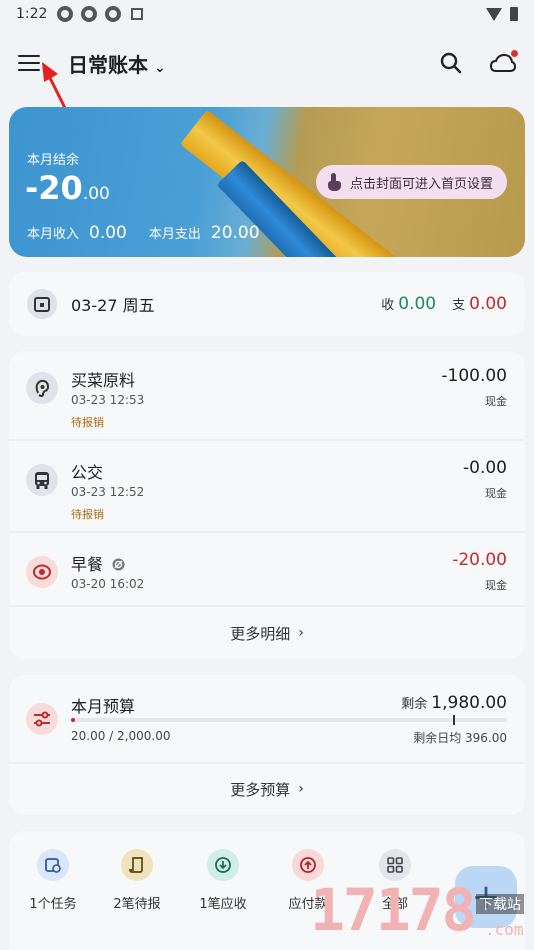  I want to click on notification-box-icon, so click(137, 14).